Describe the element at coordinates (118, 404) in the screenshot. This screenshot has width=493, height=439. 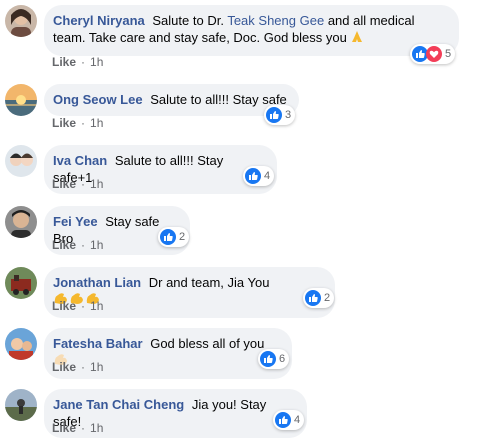
I see `comment-author: Jane Tan Chai Cheng` at that location.